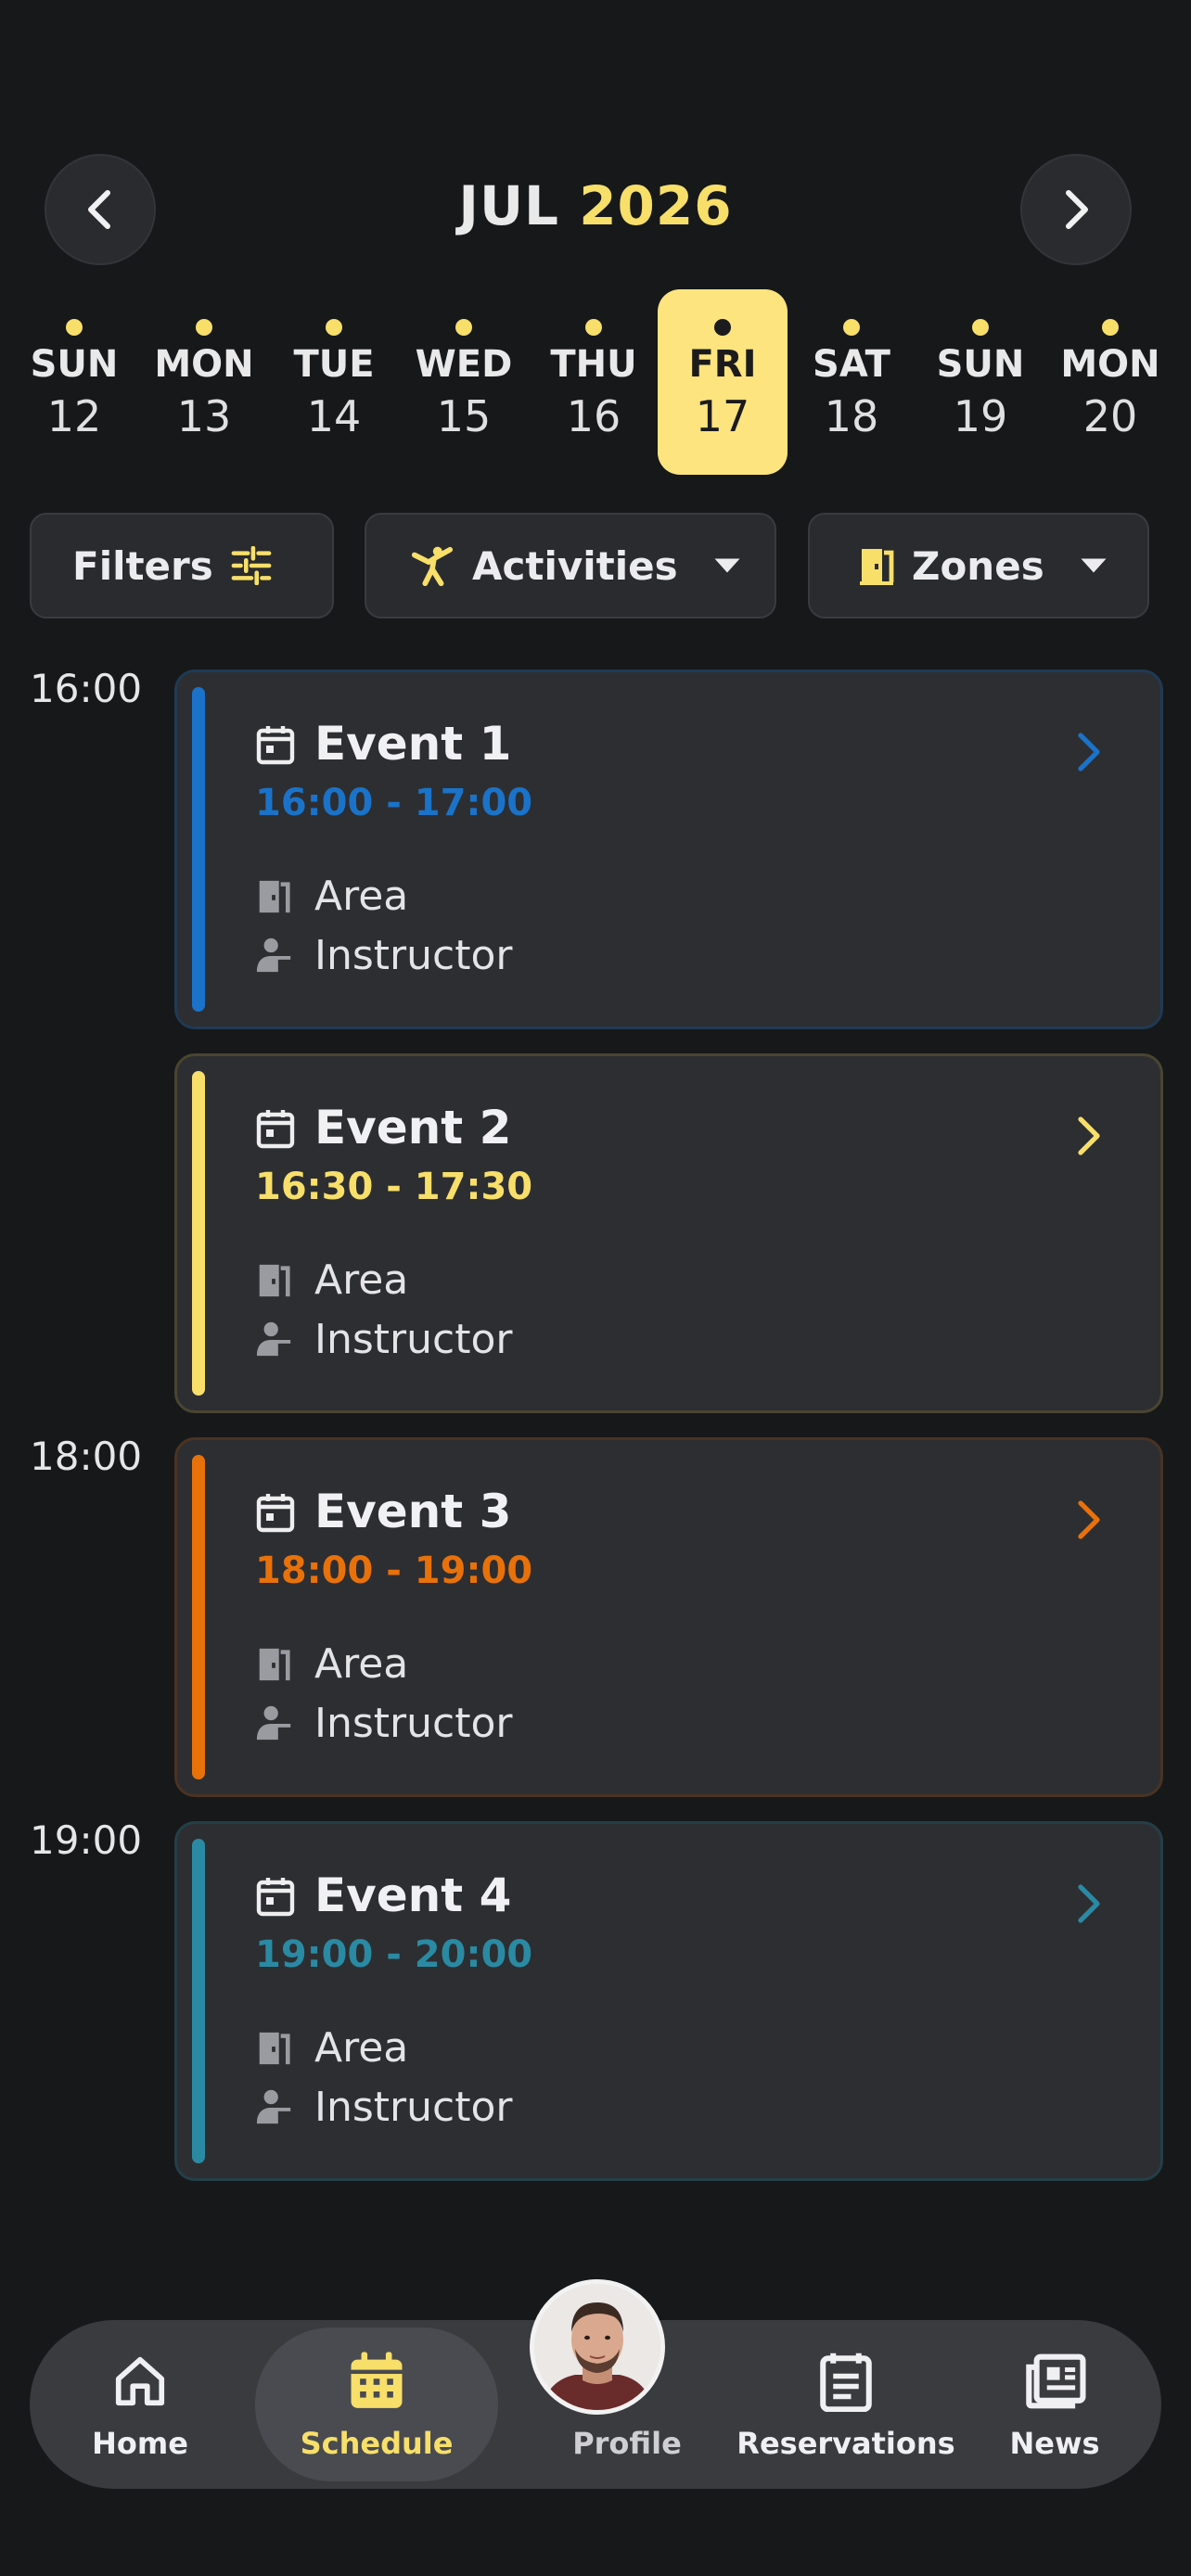  Describe the element at coordinates (845, 2444) in the screenshot. I see `nav-reservations-label: Reservations` at that location.